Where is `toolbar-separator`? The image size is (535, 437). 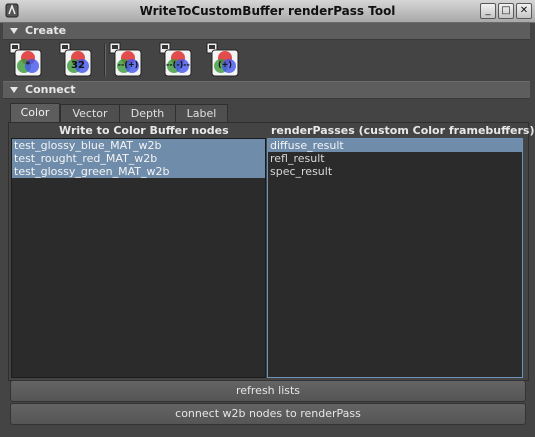 toolbar-separator is located at coordinates (105, 60).